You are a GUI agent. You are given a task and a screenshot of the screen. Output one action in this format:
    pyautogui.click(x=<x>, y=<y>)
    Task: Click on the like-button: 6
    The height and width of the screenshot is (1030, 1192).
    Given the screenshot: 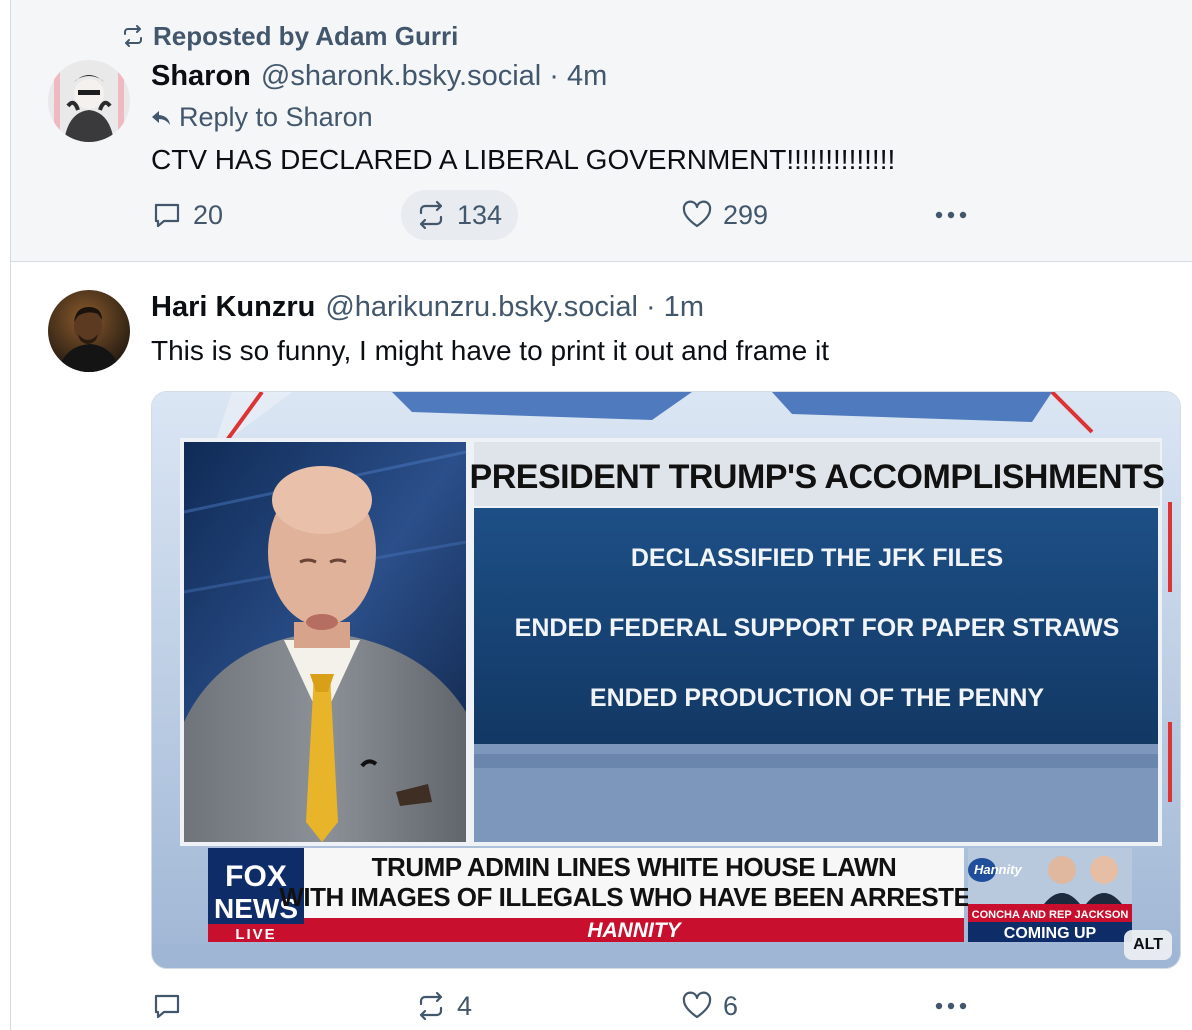 What is the action you would take?
    pyautogui.click(x=709, y=1005)
    